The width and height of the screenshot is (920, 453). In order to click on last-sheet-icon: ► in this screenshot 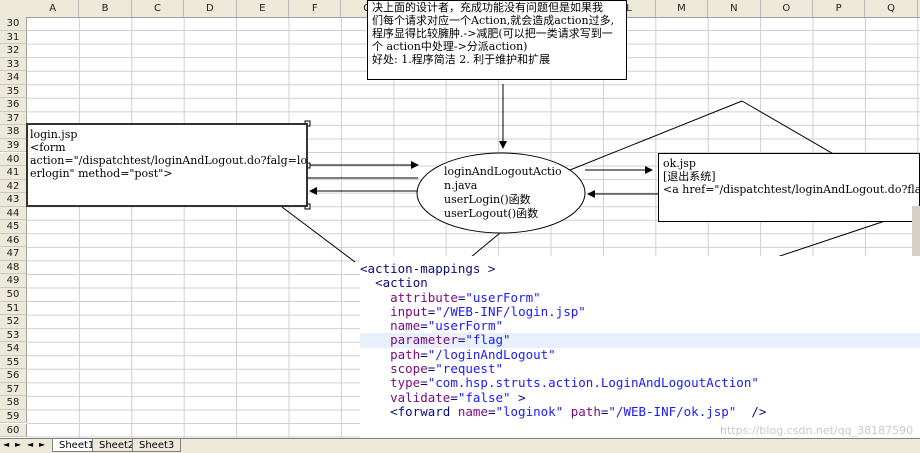, I will do `click(42, 444)`.